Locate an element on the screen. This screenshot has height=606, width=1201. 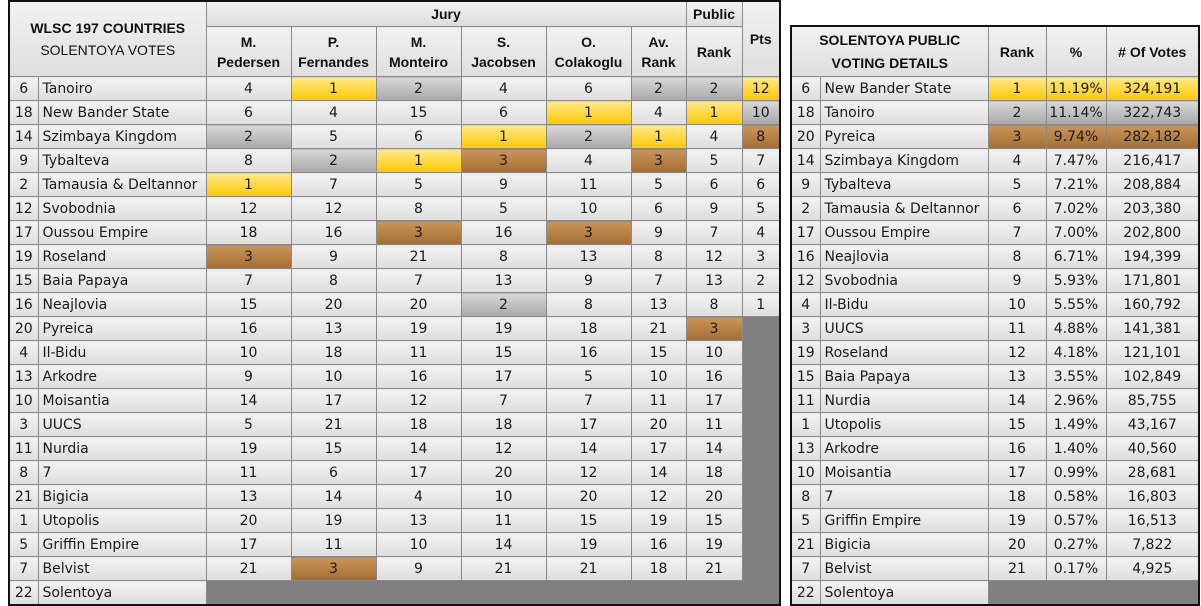
colakoglu-cell: 11 is located at coordinates (588, 184).